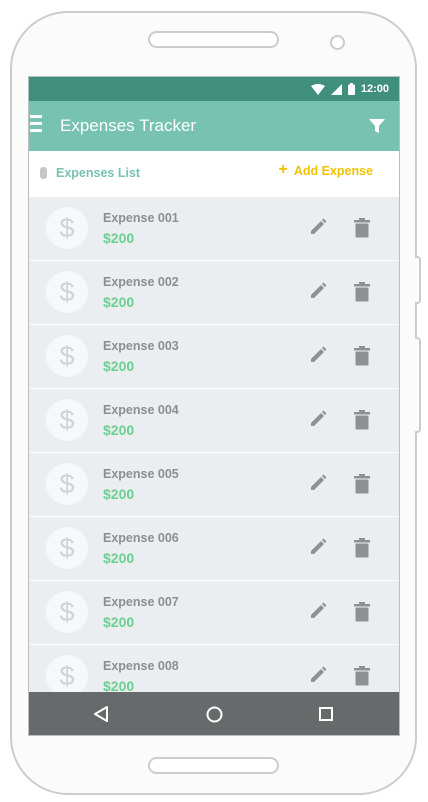  What do you see at coordinates (374, 89) in the screenshot?
I see `status-time: 12:00` at bounding box center [374, 89].